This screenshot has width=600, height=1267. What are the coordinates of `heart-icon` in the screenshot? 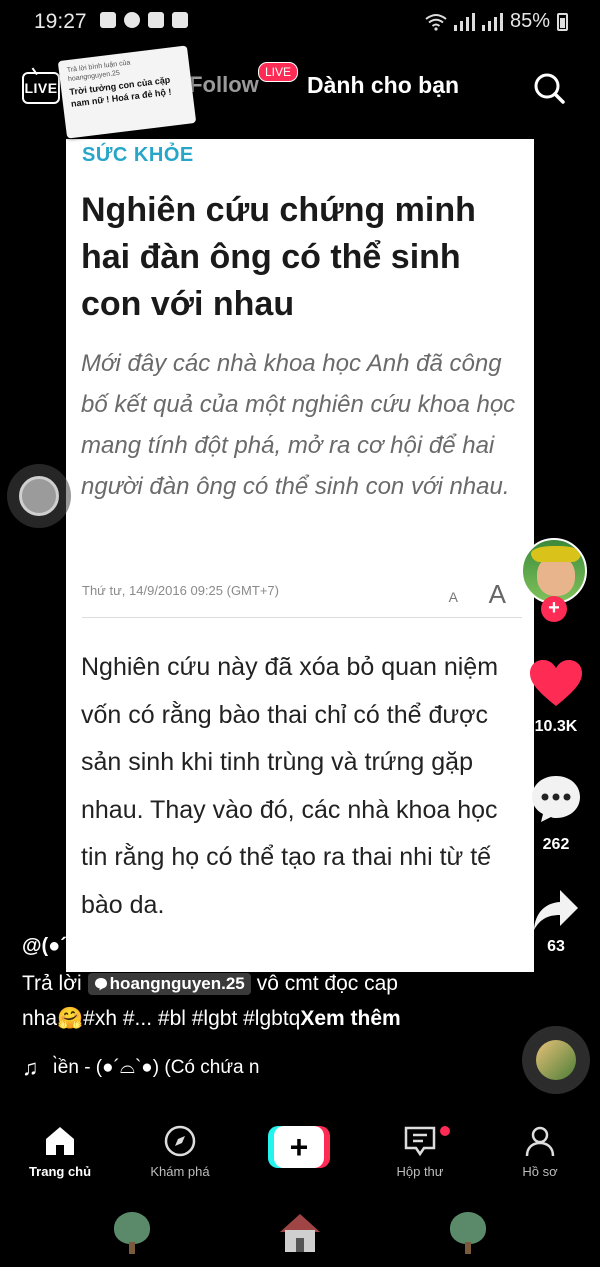 It's located at (556, 684).